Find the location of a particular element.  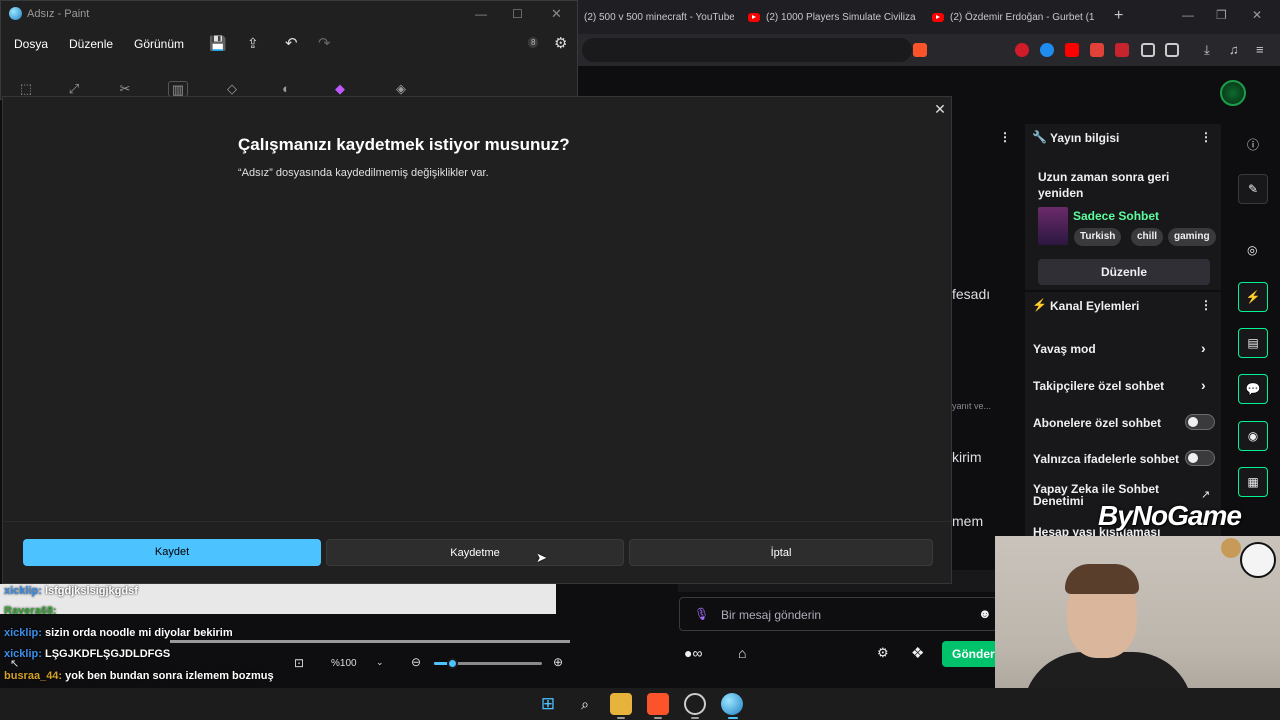

fit-screen-icon: ⊡ is located at coordinates (299, 663).